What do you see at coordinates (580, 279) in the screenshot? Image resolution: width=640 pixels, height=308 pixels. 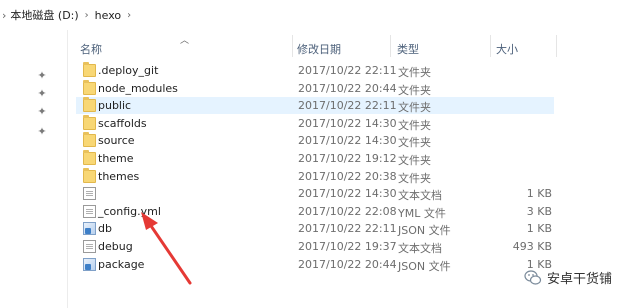 I see `watermark-text: 安卓干货铺` at bounding box center [580, 279].